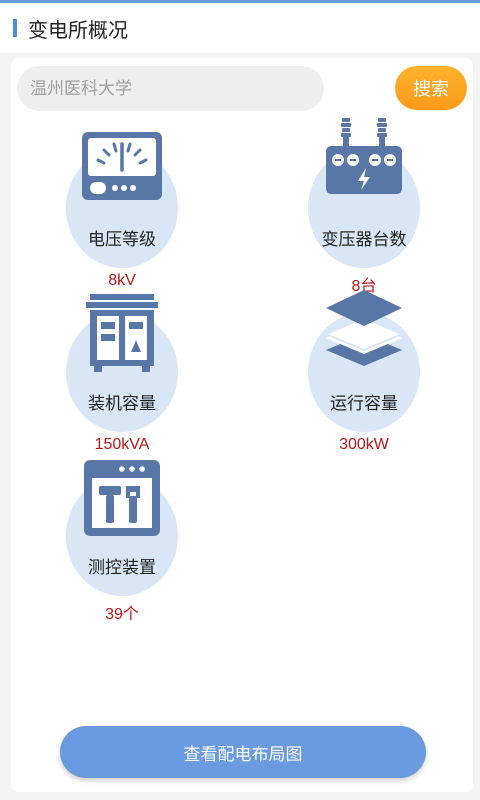 This screenshot has width=480, height=800. What do you see at coordinates (364, 403) in the screenshot?
I see `item-label: 运行容量` at bounding box center [364, 403].